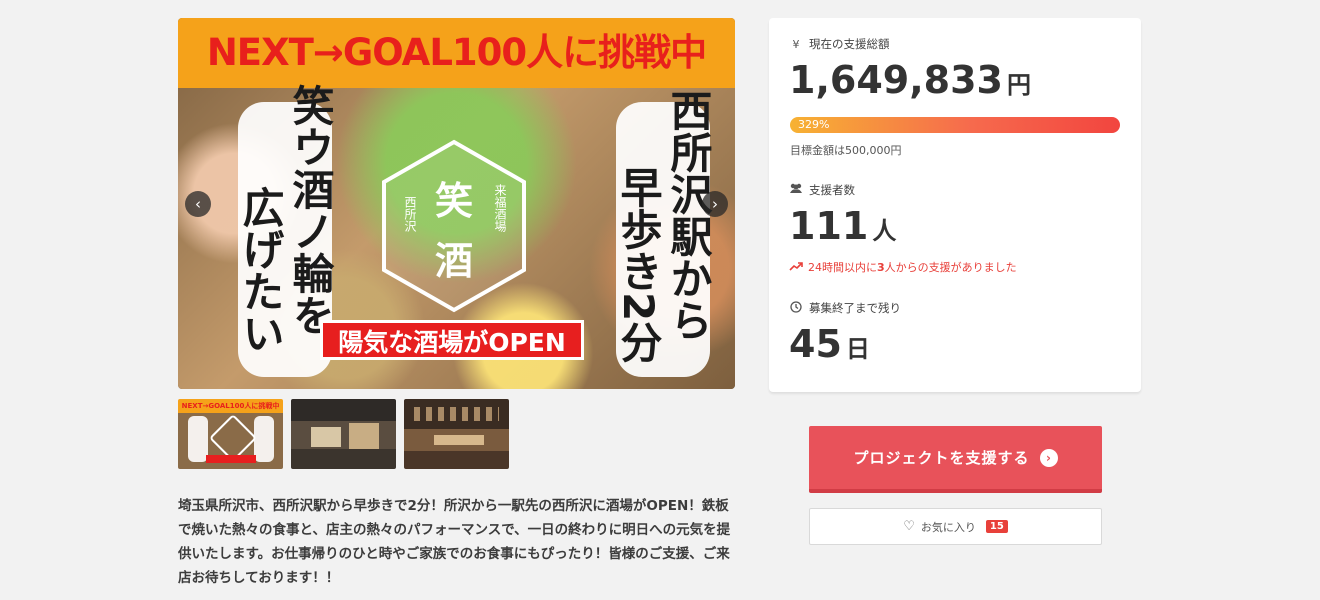 The height and width of the screenshot is (600, 1320). Describe the element at coordinates (230, 434) in the screenshot. I see `thumbnail-1: NEXT→GOAL100人に挑戦中` at that location.